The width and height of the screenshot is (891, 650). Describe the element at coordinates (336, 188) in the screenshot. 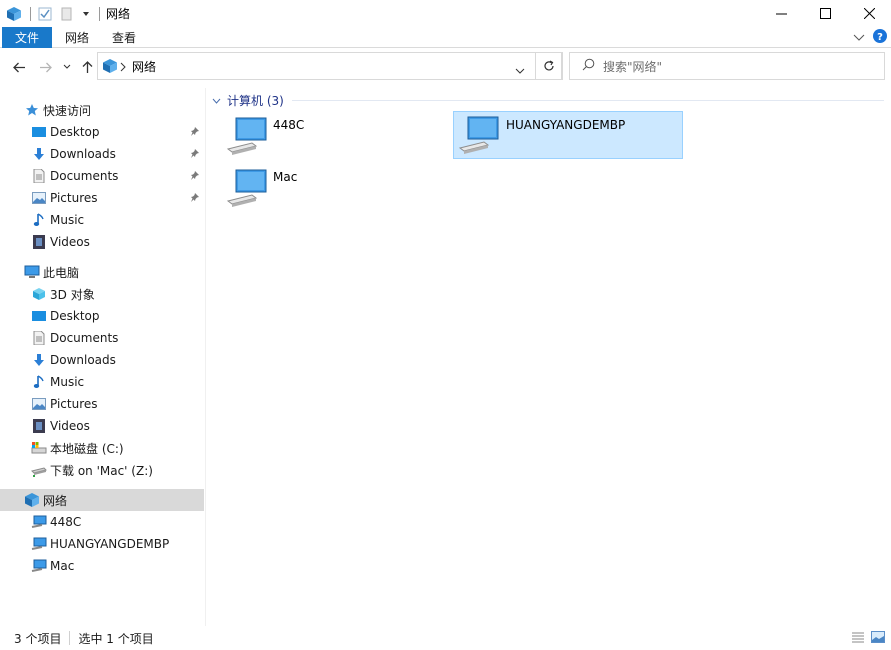

I see `computer-item-mac: Mac` at that location.